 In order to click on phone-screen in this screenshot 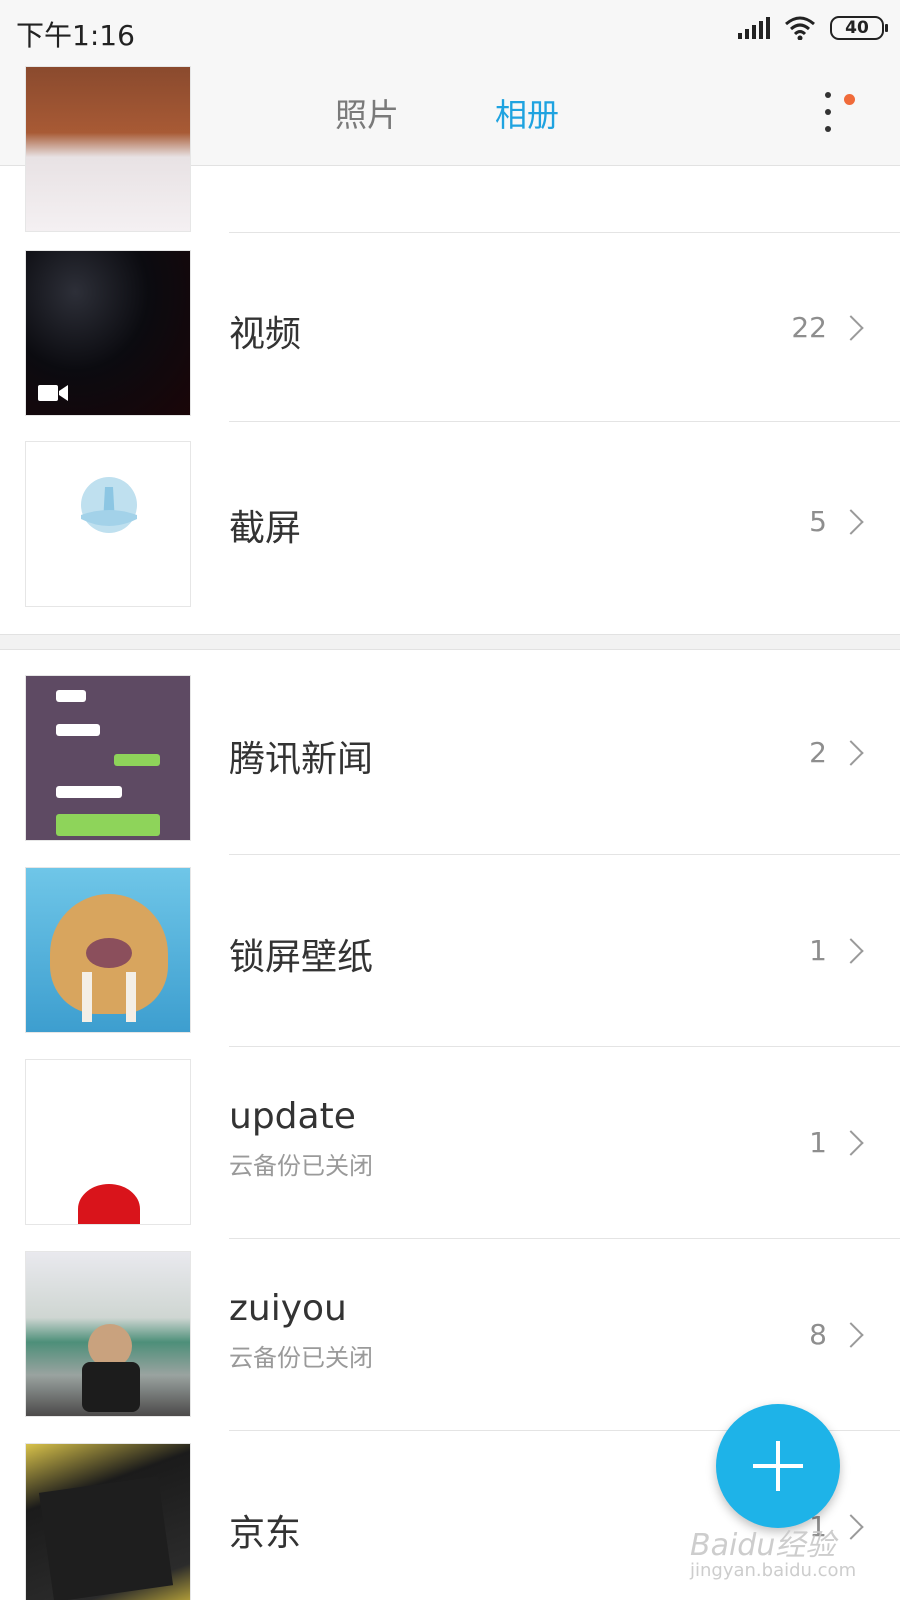, I will do `click(106, 1538)`.